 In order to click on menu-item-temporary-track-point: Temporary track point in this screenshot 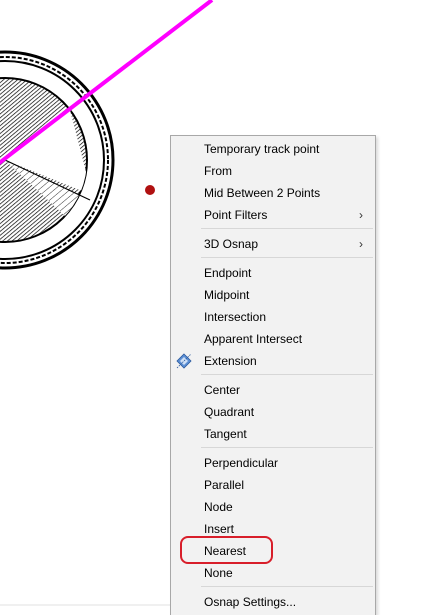, I will do `click(273, 149)`.